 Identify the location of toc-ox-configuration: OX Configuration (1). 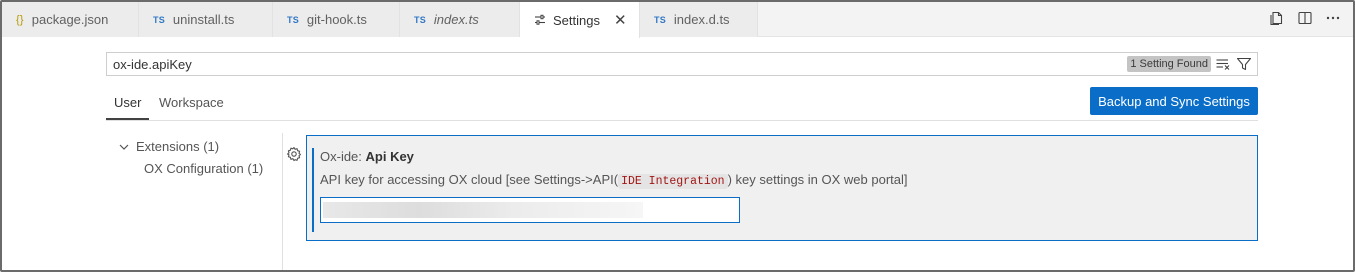
(203, 168).